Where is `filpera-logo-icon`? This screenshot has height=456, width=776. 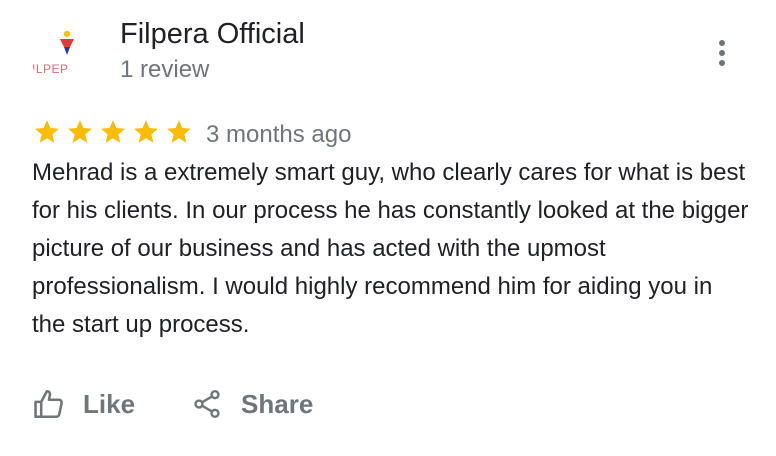
filpera-logo-icon is located at coordinates (67, 42).